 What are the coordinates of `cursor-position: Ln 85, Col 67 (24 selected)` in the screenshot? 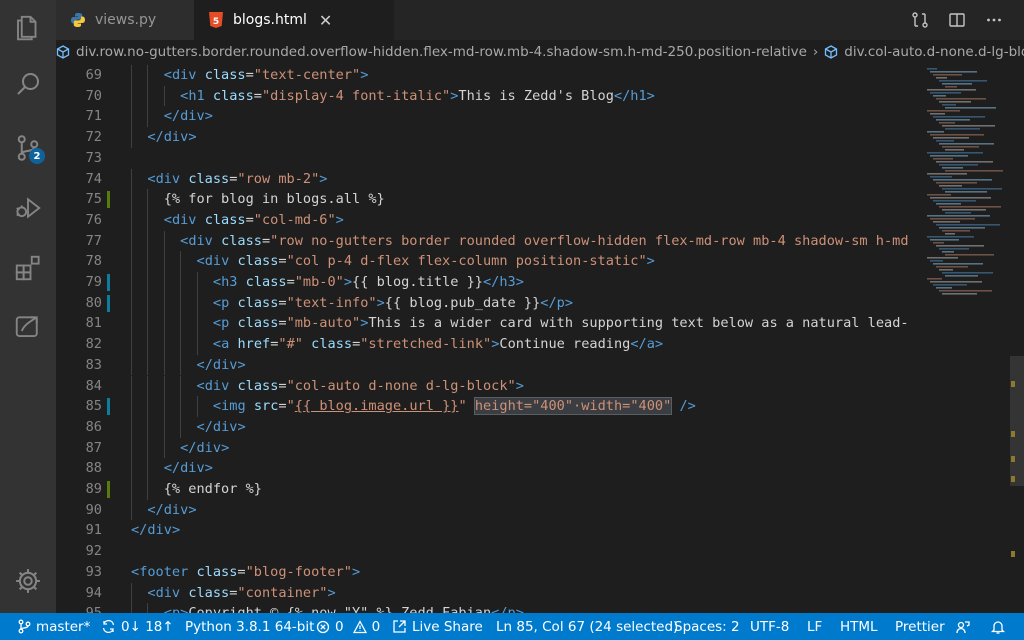 It's located at (587, 626).